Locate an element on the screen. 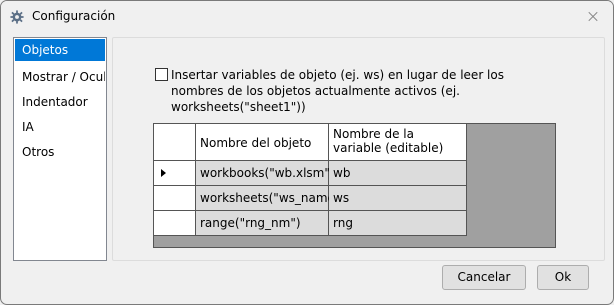  grid-cell-object-text: worksheets("ws_name") is located at coordinates (273, 198).